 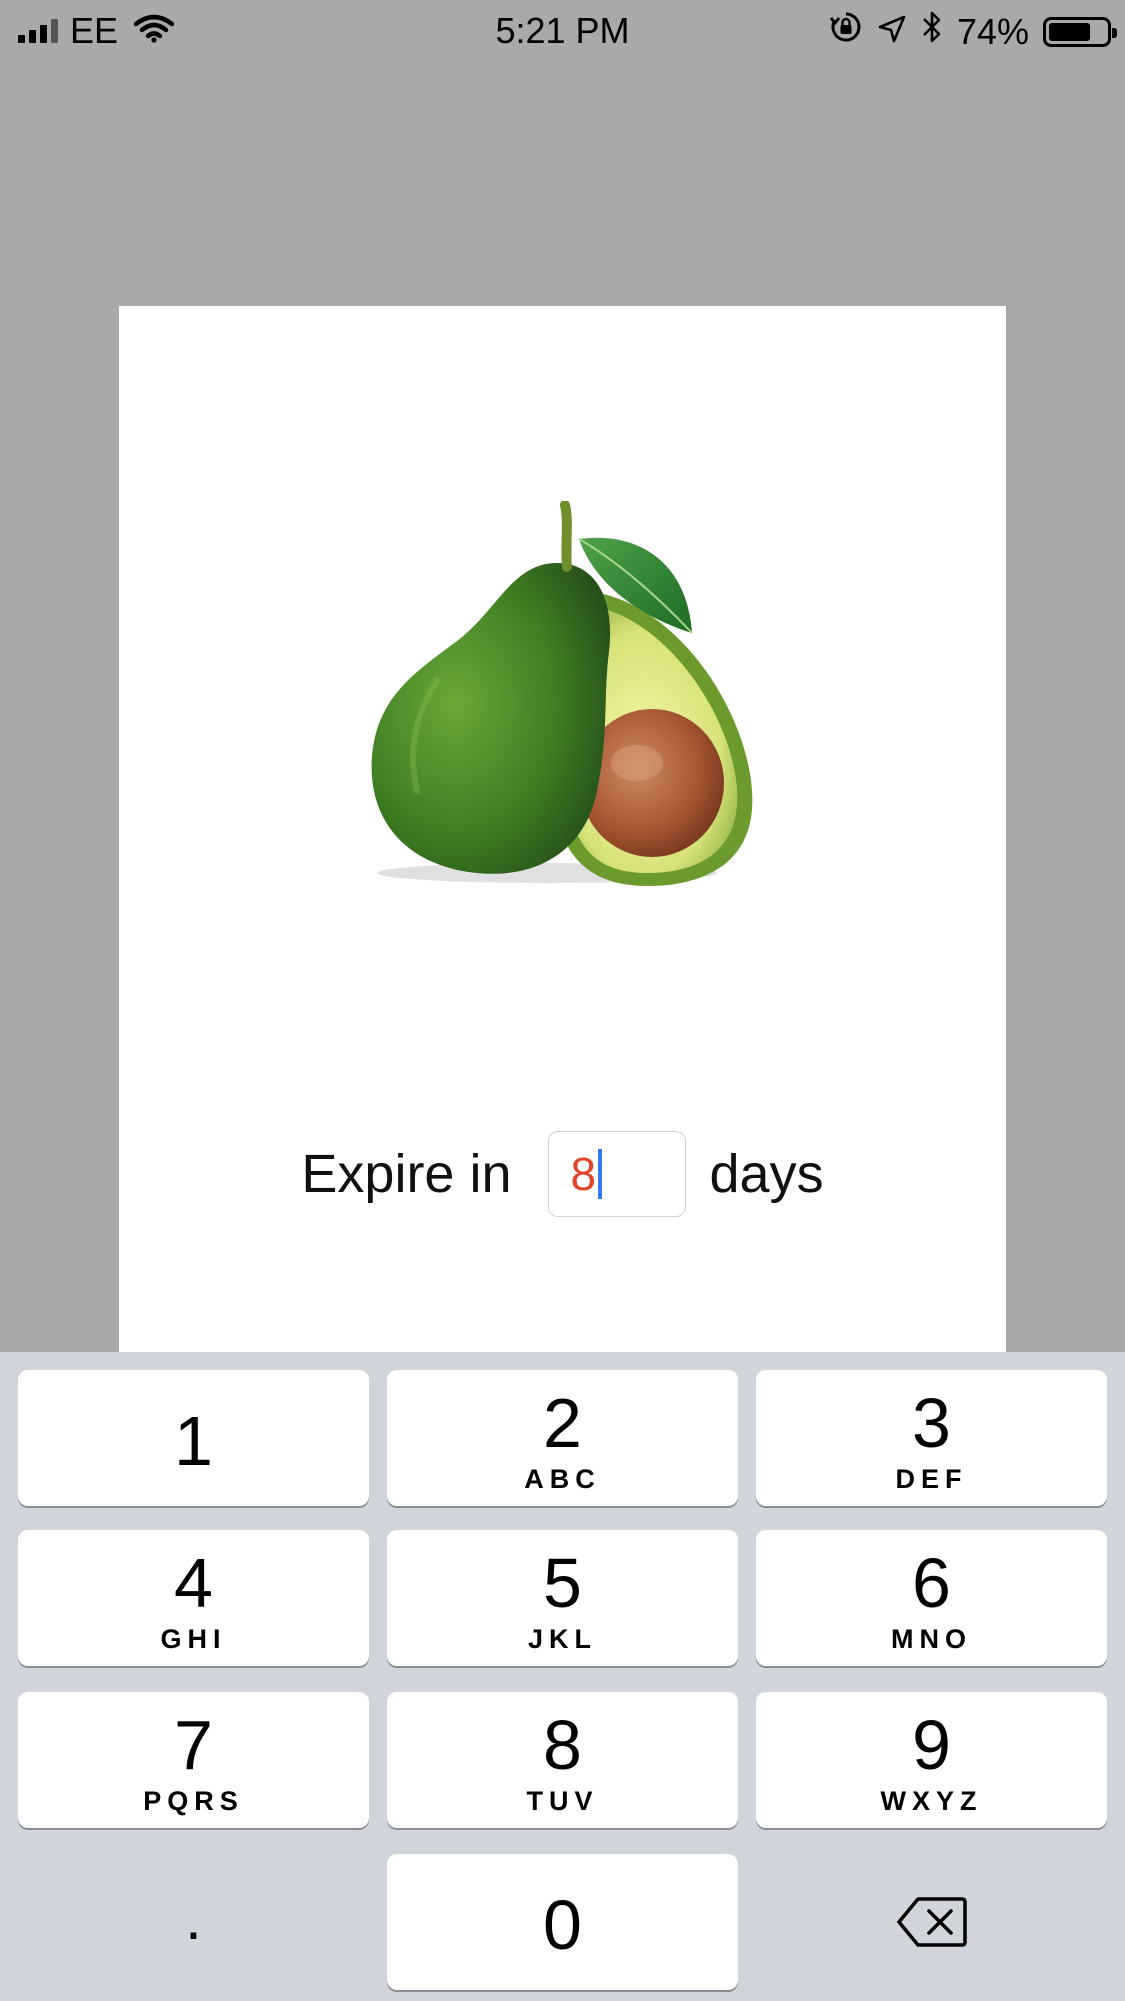 What do you see at coordinates (193, 1801) in the screenshot?
I see `key-7-letters: PQRS` at bounding box center [193, 1801].